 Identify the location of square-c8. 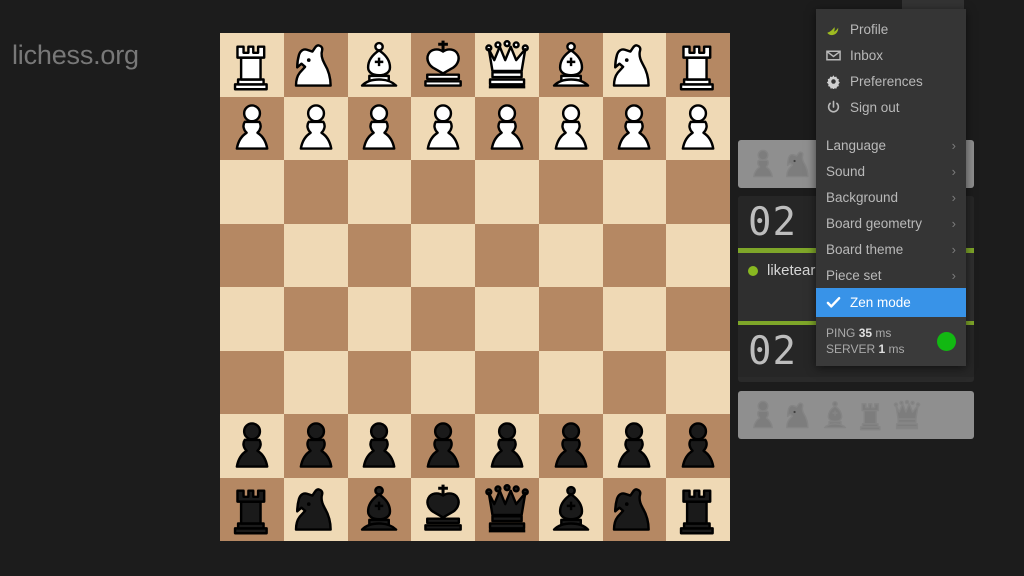
(379, 65).